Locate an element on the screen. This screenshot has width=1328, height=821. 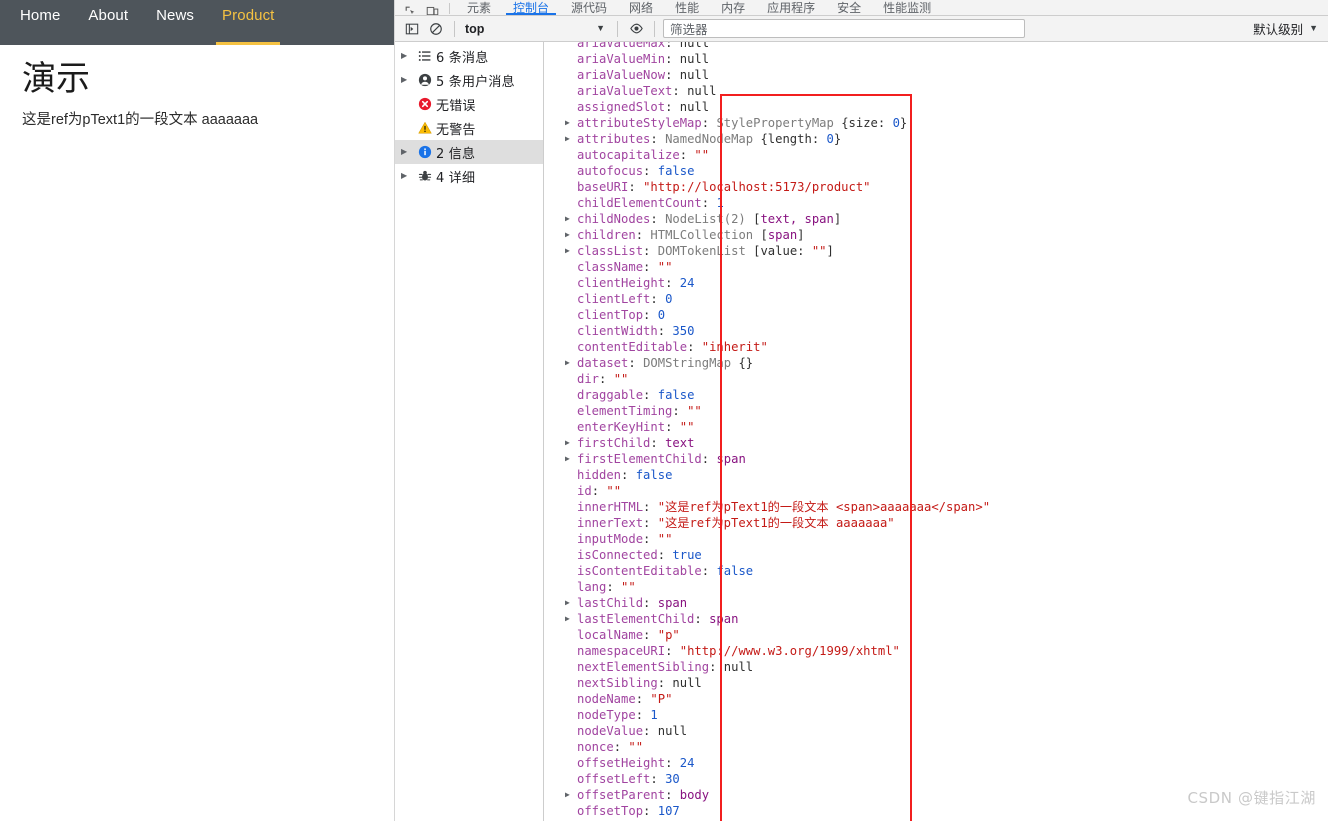
object-property-row: nodeValue: null is located at coordinates (946, 731).